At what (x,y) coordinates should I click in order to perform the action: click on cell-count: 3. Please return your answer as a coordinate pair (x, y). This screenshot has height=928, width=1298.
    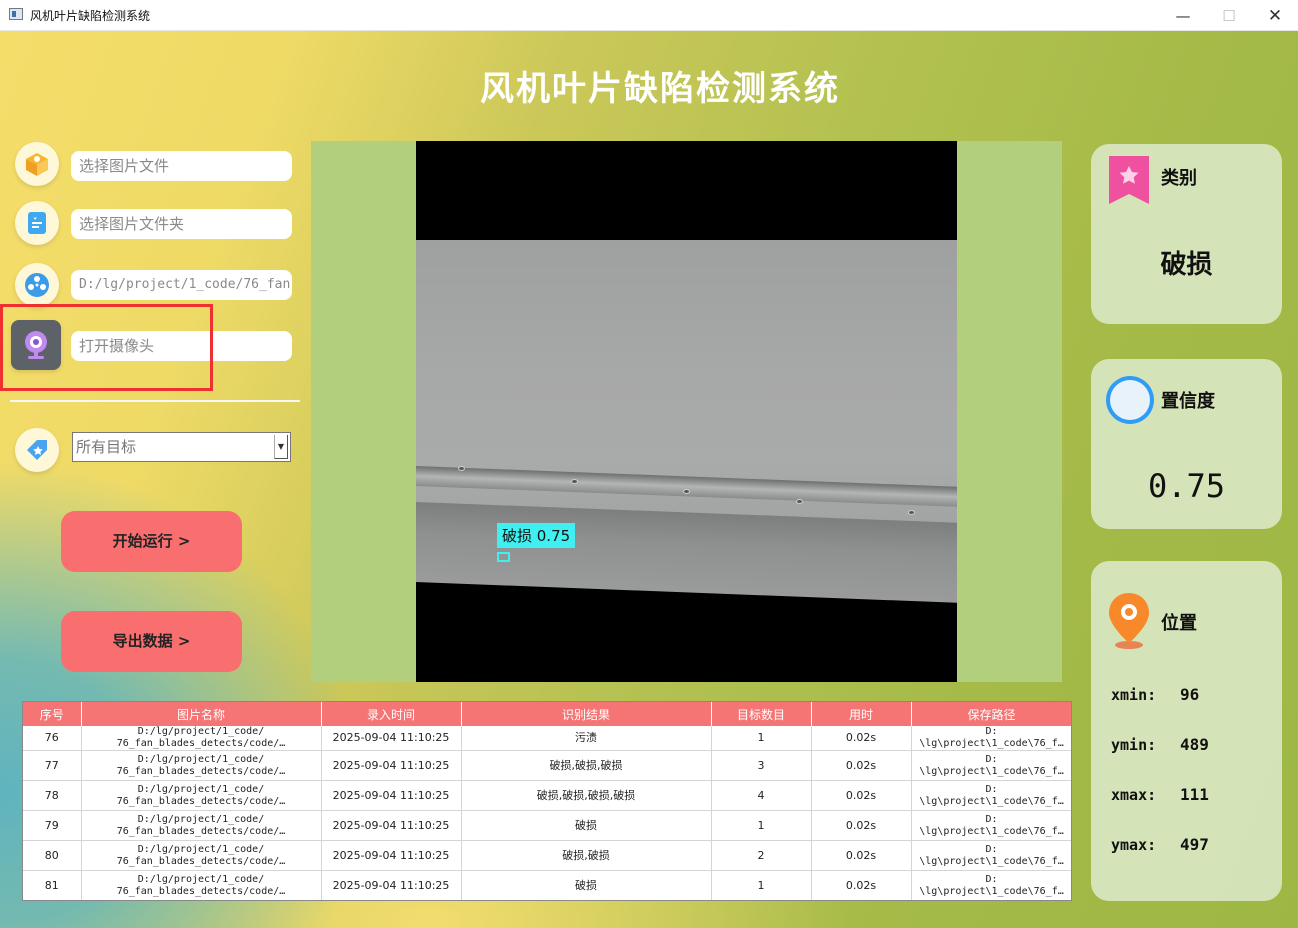
    Looking at the image, I should click on (761, 765).